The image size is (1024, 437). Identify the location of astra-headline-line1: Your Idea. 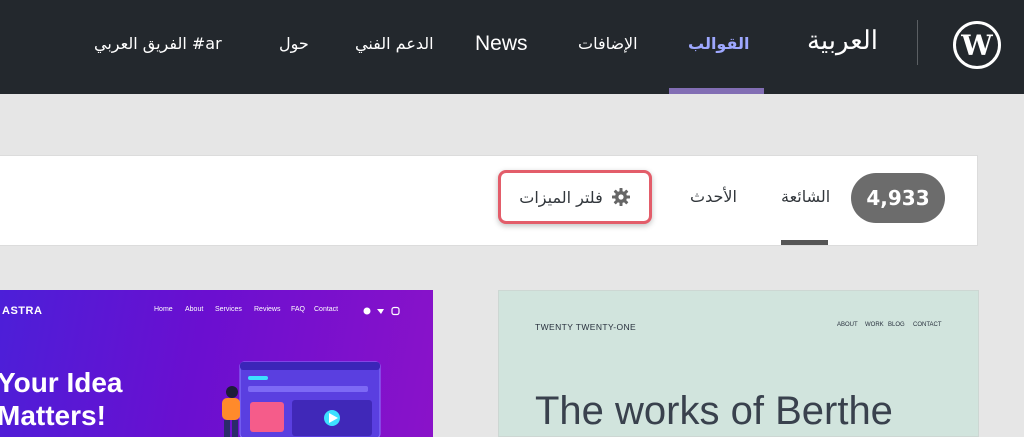
(61, 382).